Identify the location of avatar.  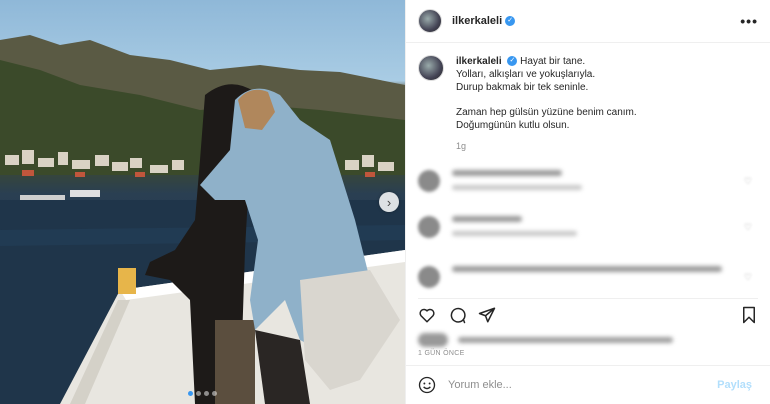
(430, 21).